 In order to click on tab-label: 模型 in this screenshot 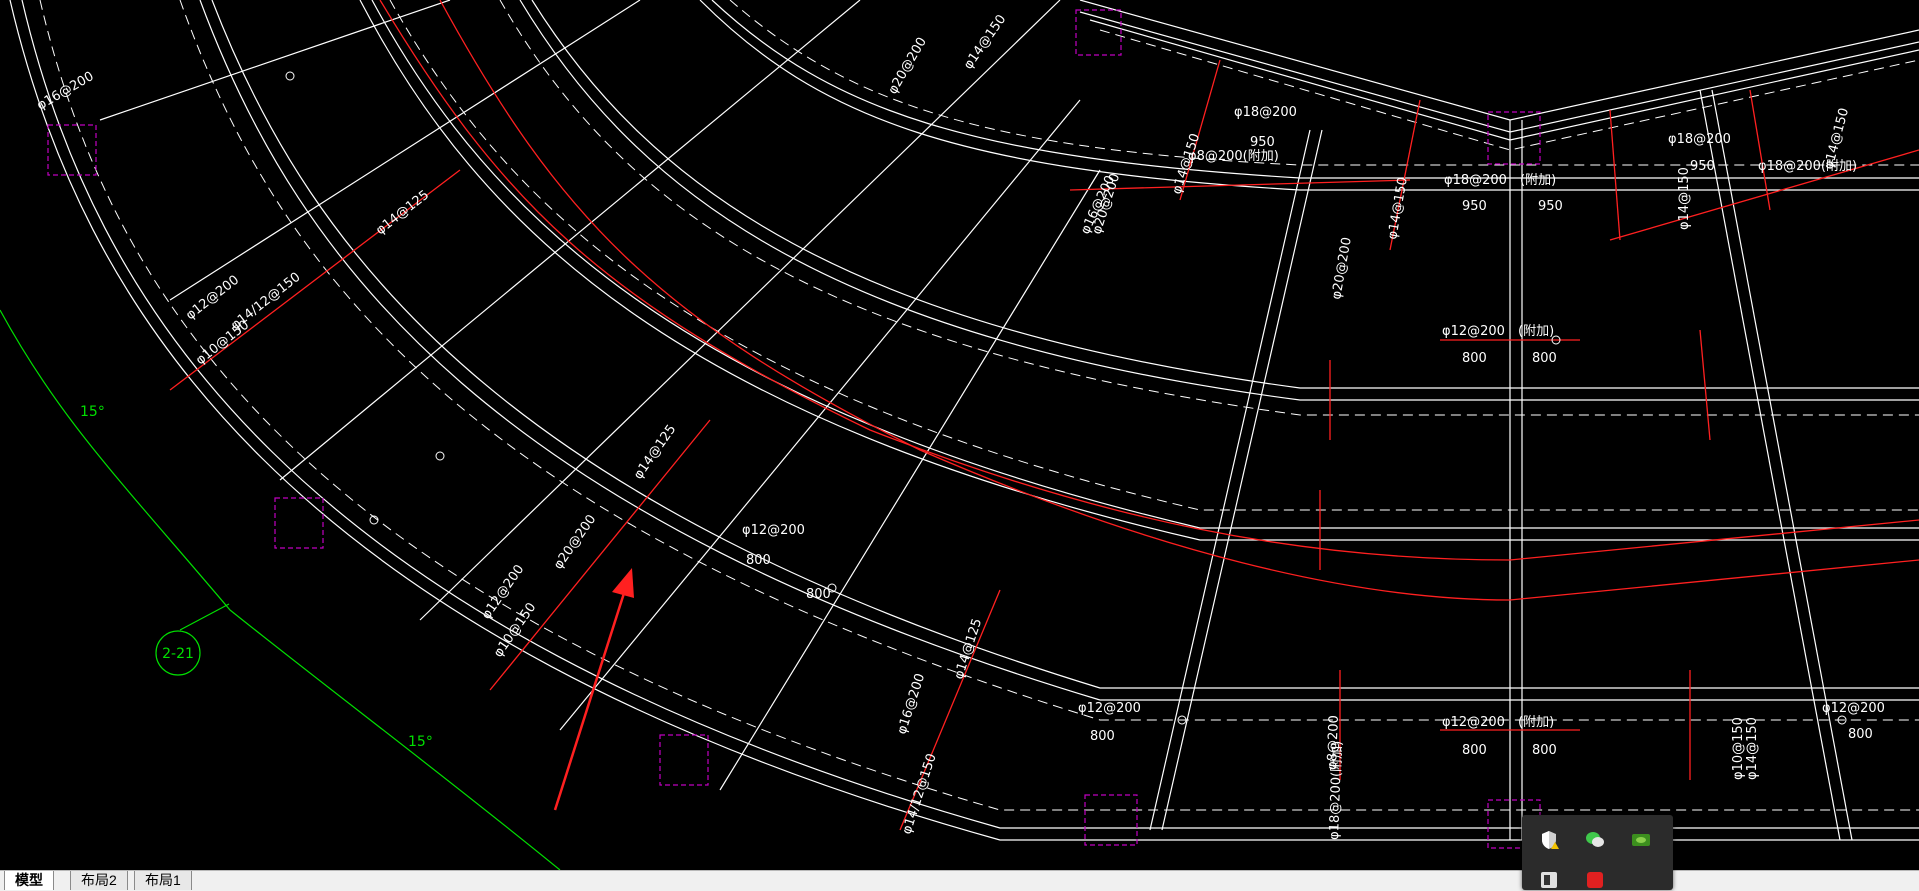, I will do `click(29, 880)`.